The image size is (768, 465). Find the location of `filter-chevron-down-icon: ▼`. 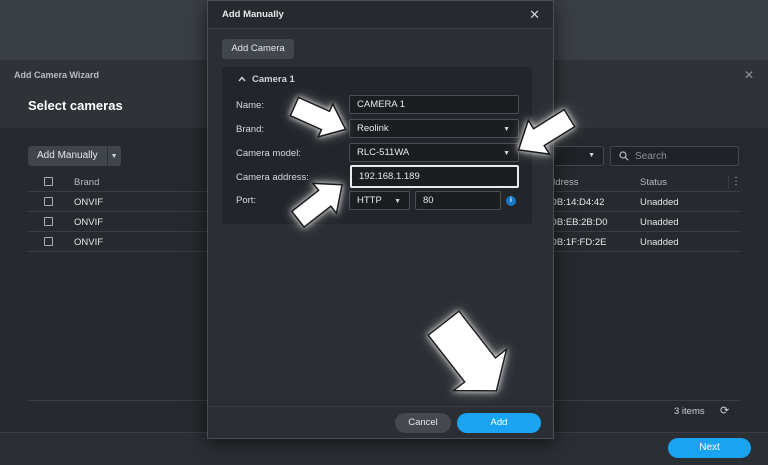

filter-chevron-down-icon: ▼ is located at coordinates (591, 155).